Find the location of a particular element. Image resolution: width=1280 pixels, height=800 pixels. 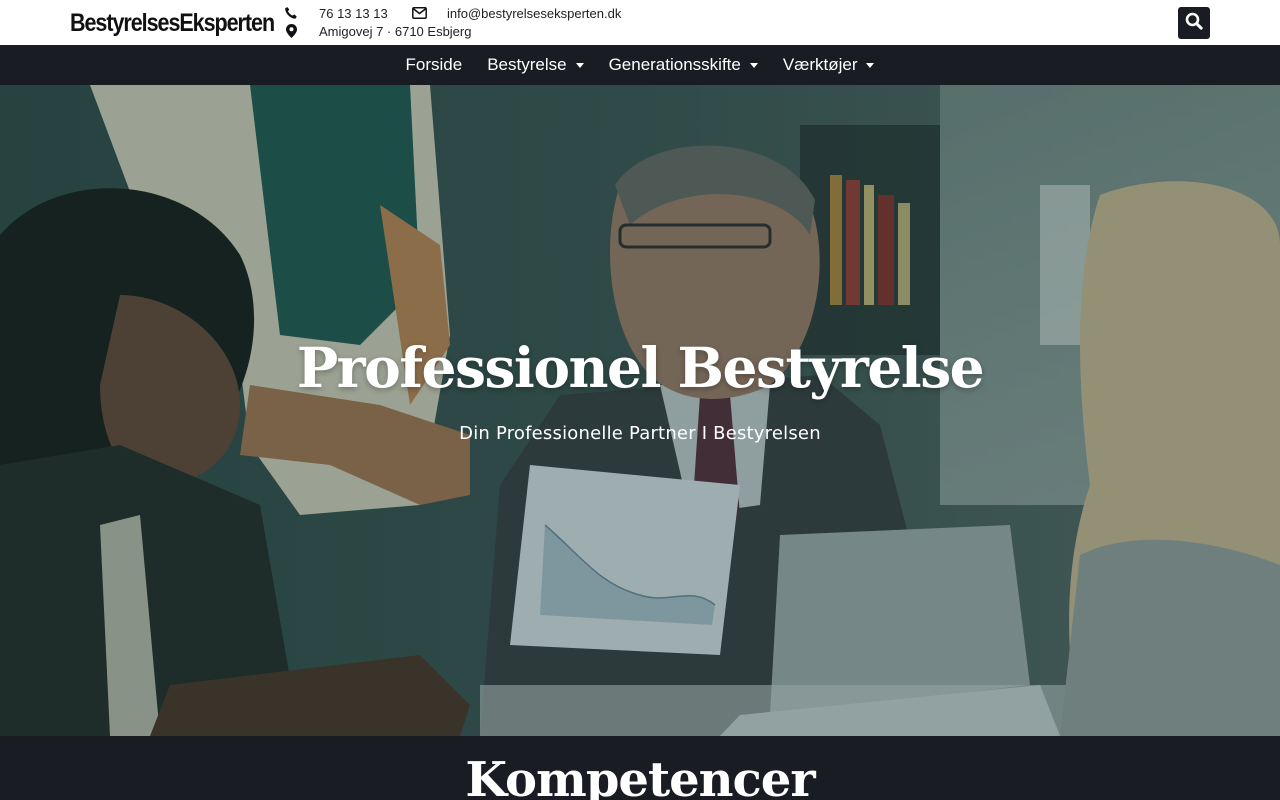

email-address: info@bestyrelseseksperten.dk is located at coordinates (534, 13).